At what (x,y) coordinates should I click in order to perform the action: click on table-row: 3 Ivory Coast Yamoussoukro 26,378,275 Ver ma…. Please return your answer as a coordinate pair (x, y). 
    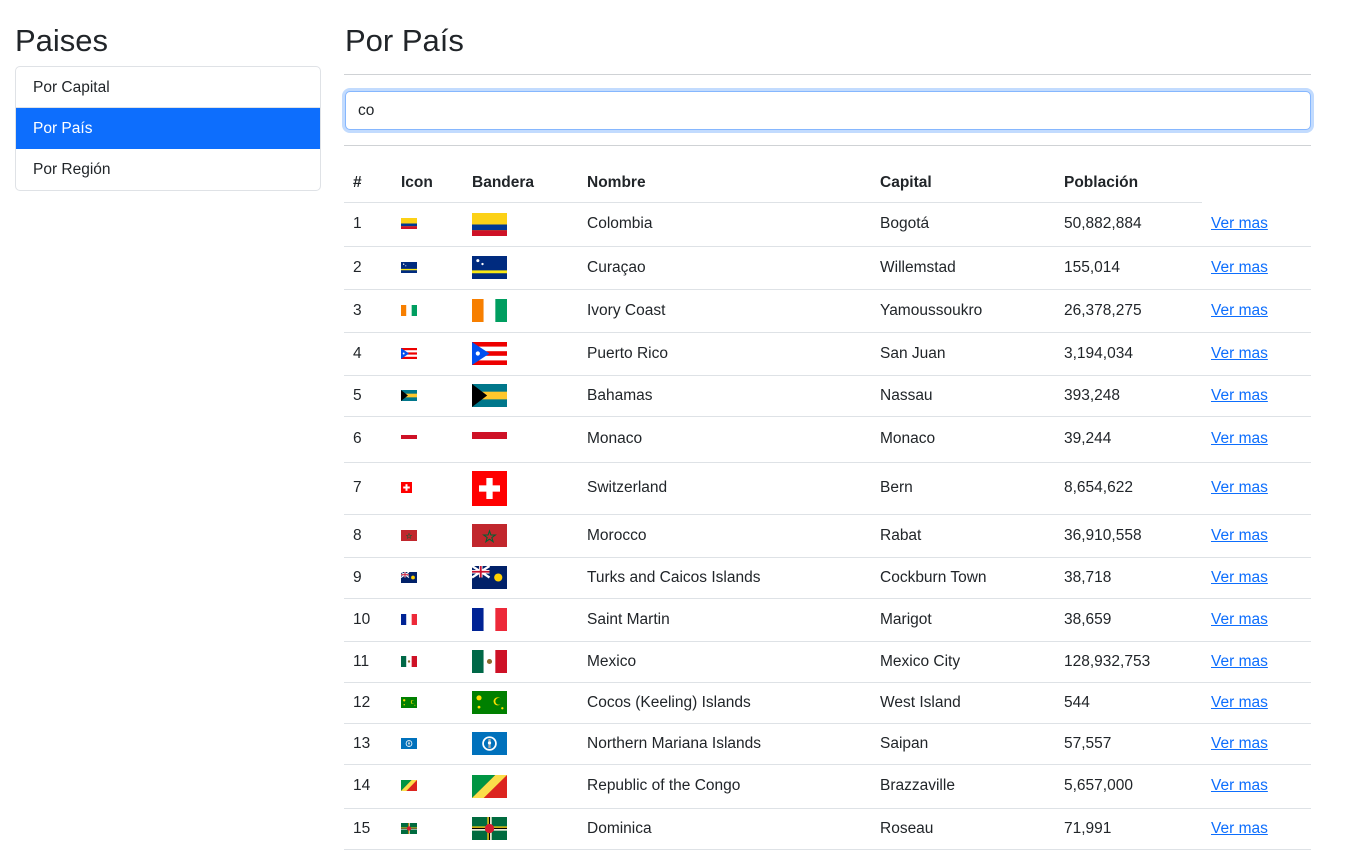
    Looking at the image, I should click on (827, 311).